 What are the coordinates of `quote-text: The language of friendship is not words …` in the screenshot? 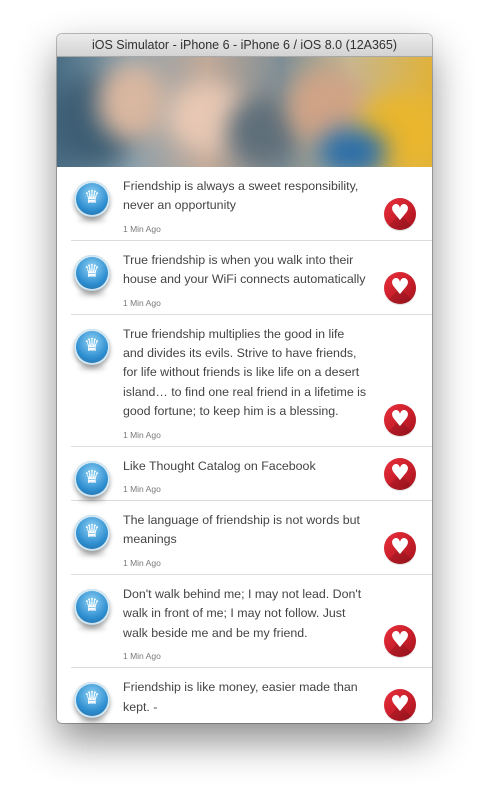 It's located at (241, 530).